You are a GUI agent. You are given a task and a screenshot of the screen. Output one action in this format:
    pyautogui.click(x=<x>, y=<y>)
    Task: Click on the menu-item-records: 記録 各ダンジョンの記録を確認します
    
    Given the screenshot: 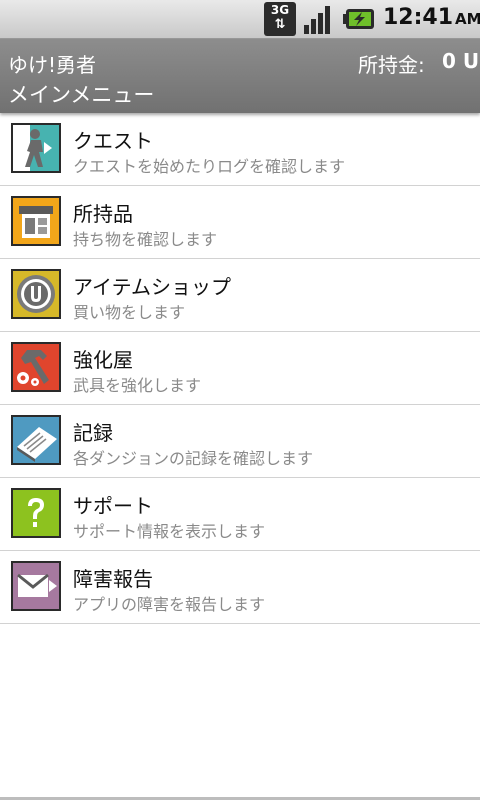 What is the action you would take?
    pyautogui.click(x=240, y=441)
    